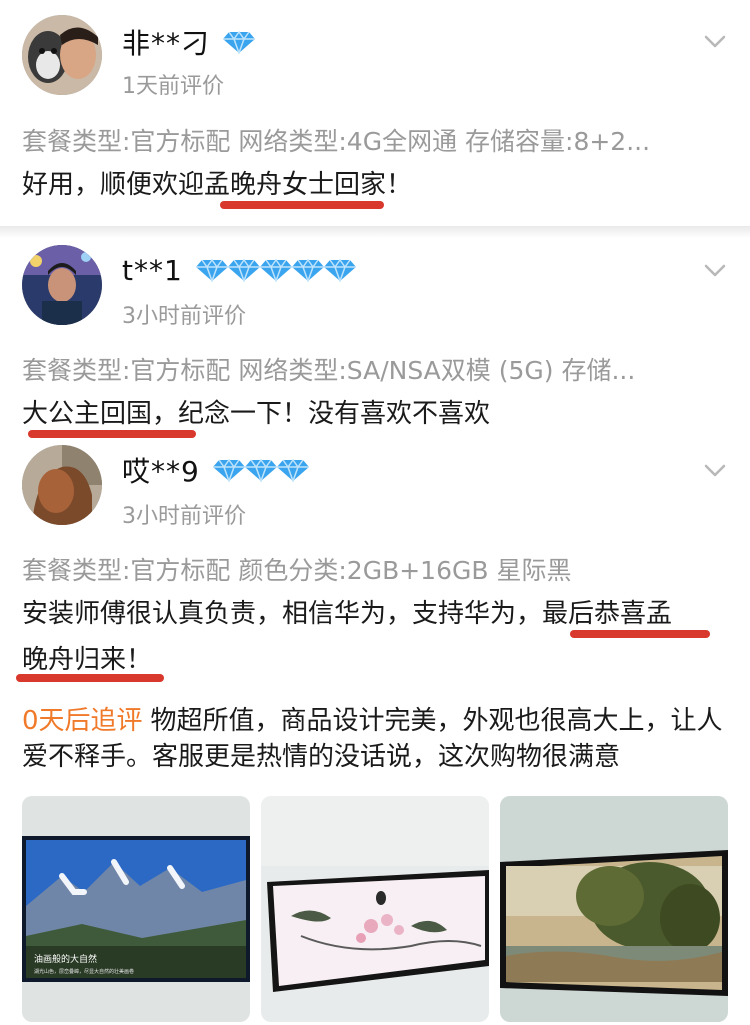 The height and width of the screenshot is (1025, 750). I want to click on tv-flower-image, so click(375, 909).